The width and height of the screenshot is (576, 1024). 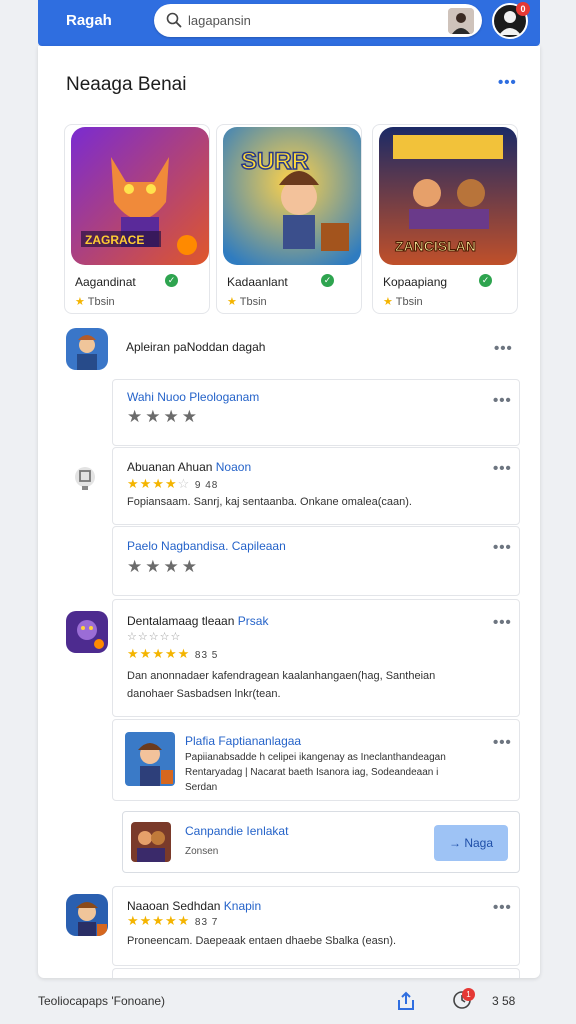 What do you see at coordinates (170, 467) in the screenshot?
I see `author-name: Abuanan Ahuan` at bounding box center [170, 467].